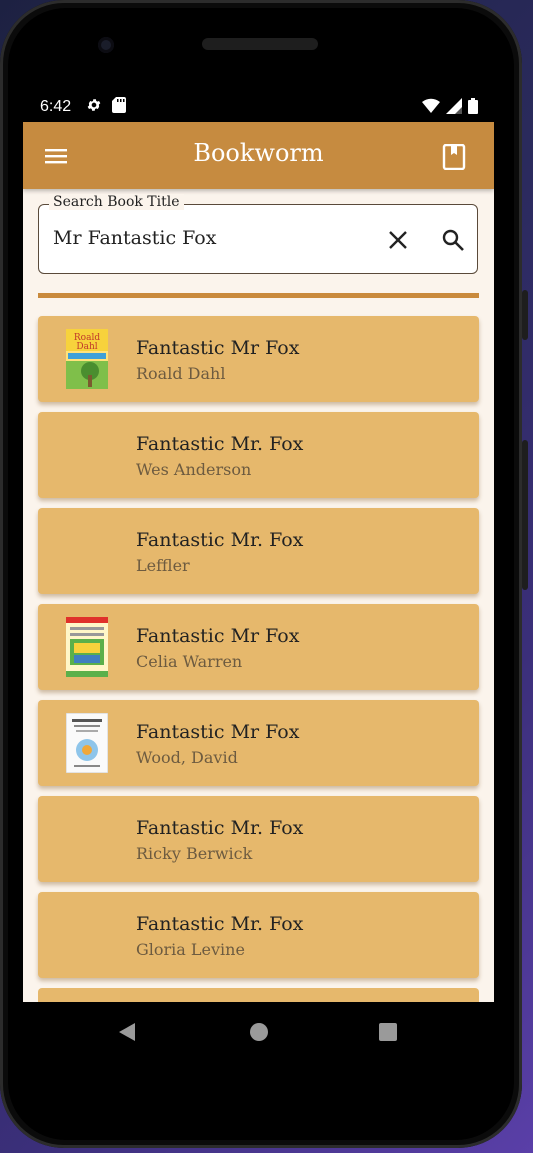  What do you see at coordinates (258, 107) in the screenshot?
I see `status-bar: 6:42` at bounding box center [258, 107].